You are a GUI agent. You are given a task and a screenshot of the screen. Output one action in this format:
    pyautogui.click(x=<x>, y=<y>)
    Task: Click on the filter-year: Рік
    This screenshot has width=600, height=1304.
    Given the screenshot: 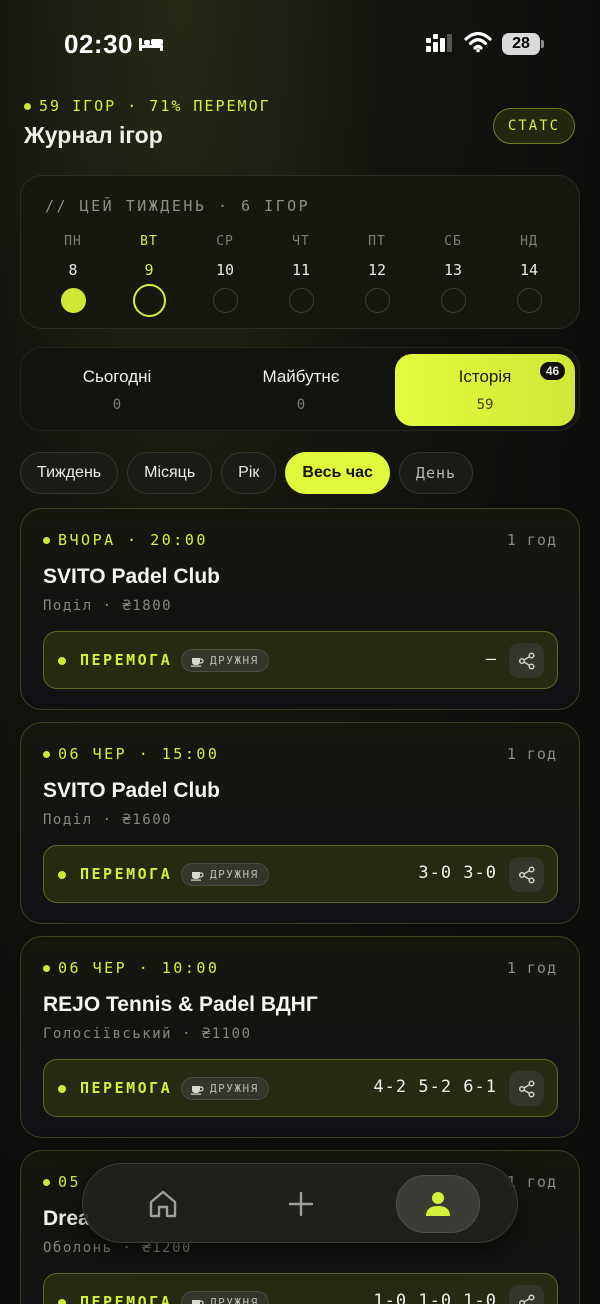 What is the action you would take?
    pyautogui.click(x=249, y=473)
    